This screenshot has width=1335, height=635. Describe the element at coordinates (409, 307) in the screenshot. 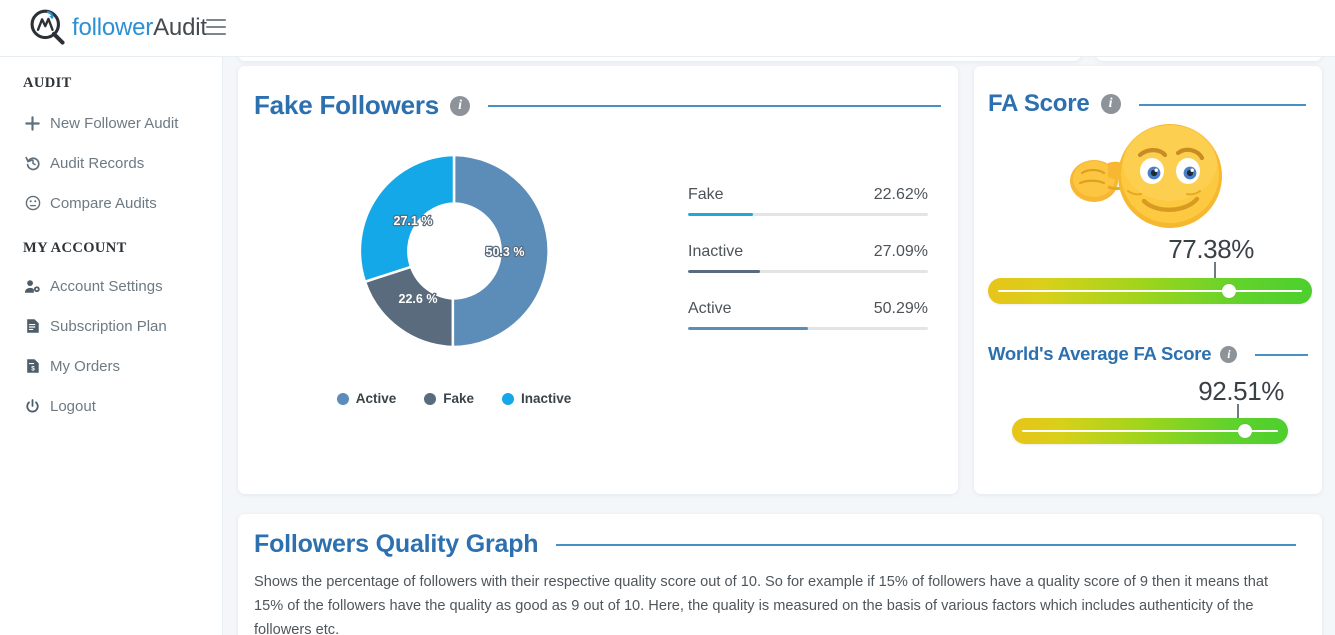

I see `donut-slice-fake` at that location.